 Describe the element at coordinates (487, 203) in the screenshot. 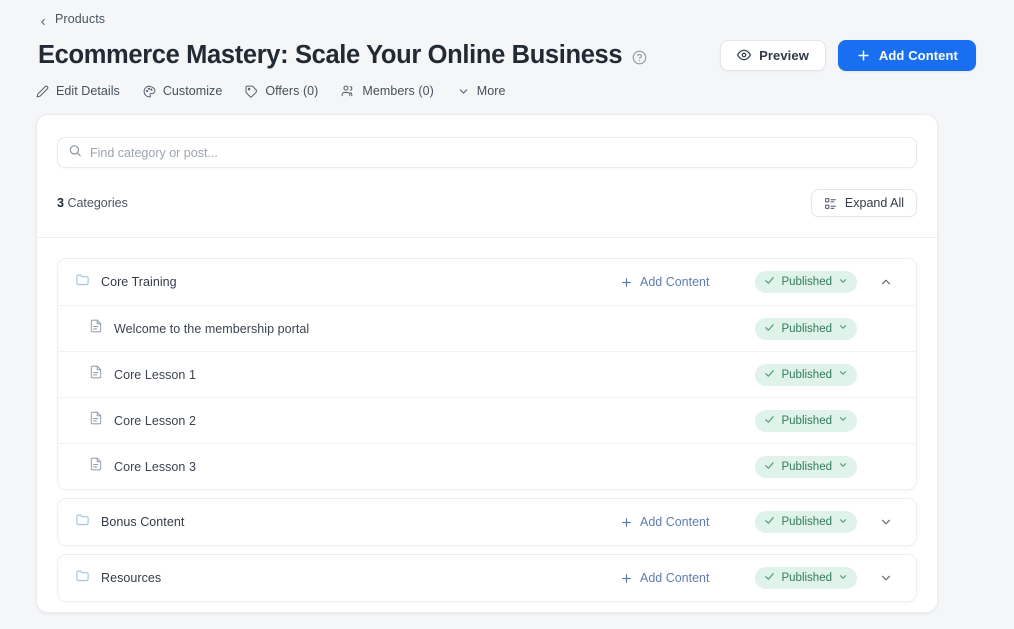

I see `meta-row: 3 Categories Expand All` at that location.